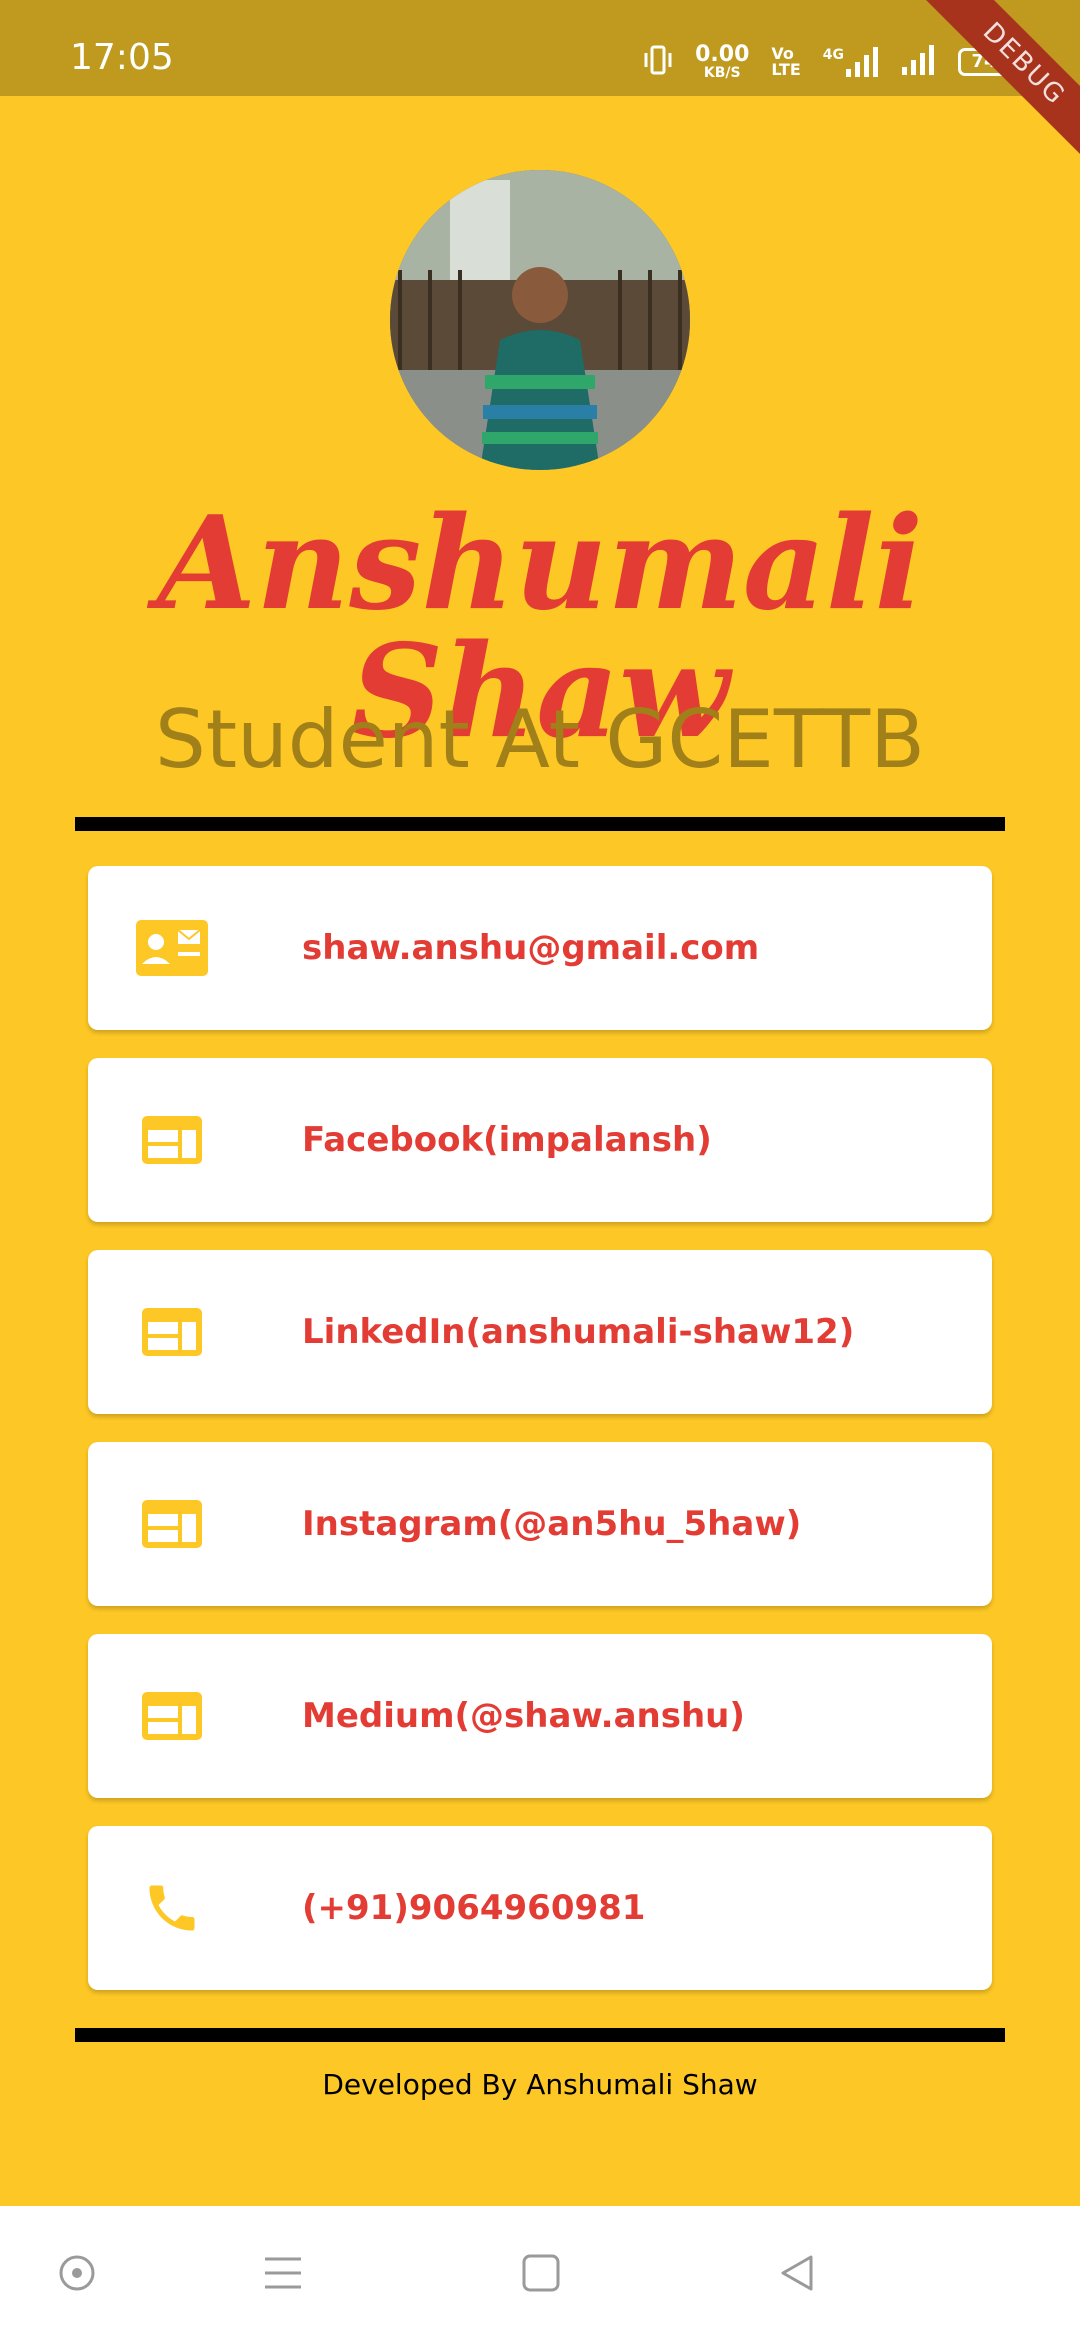 Image resolution: width=1080 pixels, height=2340 pixels. What do you see at coordinates (919, 62) in the screenshot?
I see `signal-icon` at bounding box center [919, 62].